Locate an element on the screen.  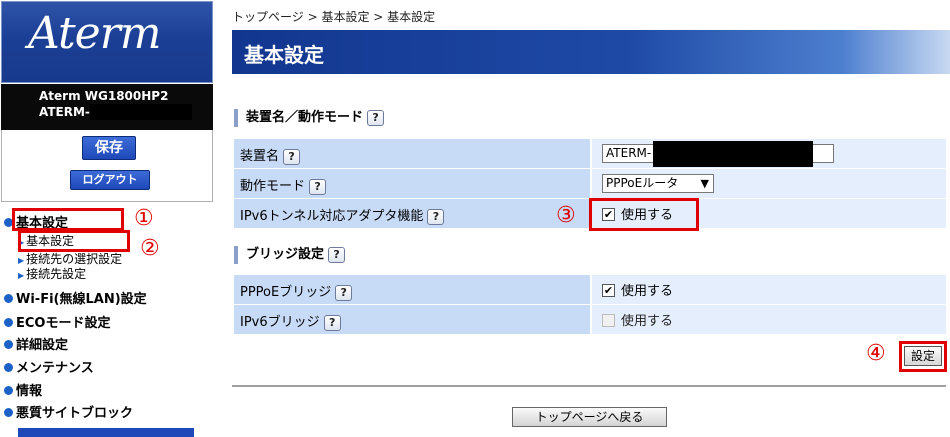
pppoe-bridge-checkbox: ✔ is located at coordinates (608, 290).